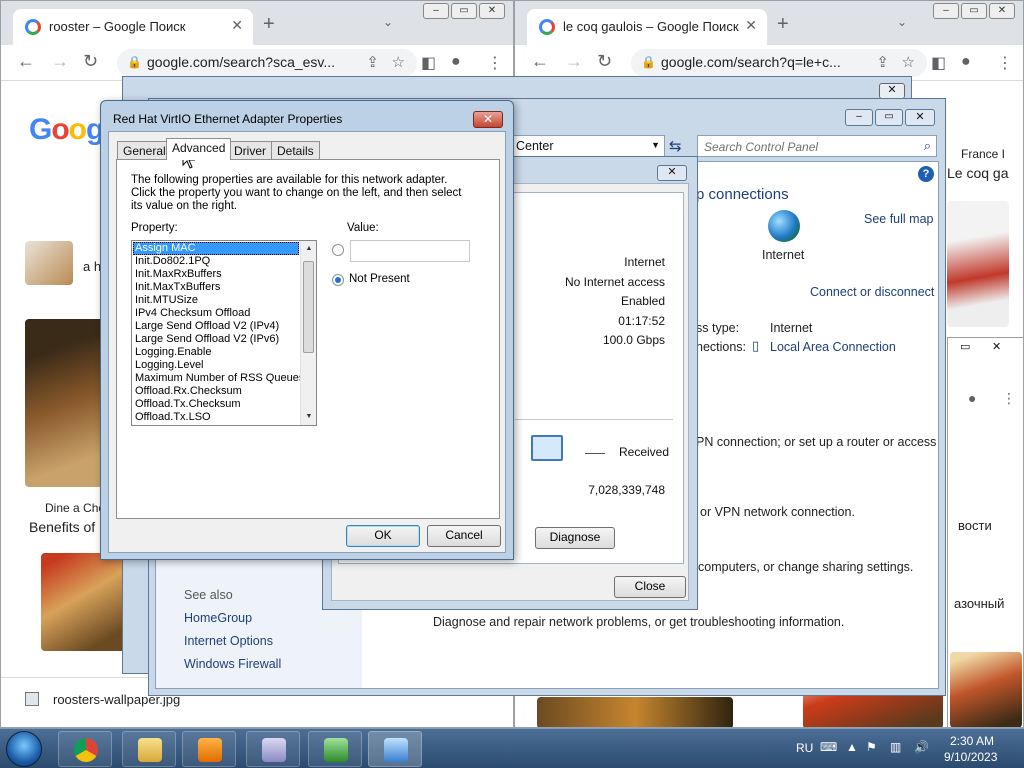 The width and height of the screenshot is (1024, 768). I want to click on filter-chip: азочный, so click(979, 603).